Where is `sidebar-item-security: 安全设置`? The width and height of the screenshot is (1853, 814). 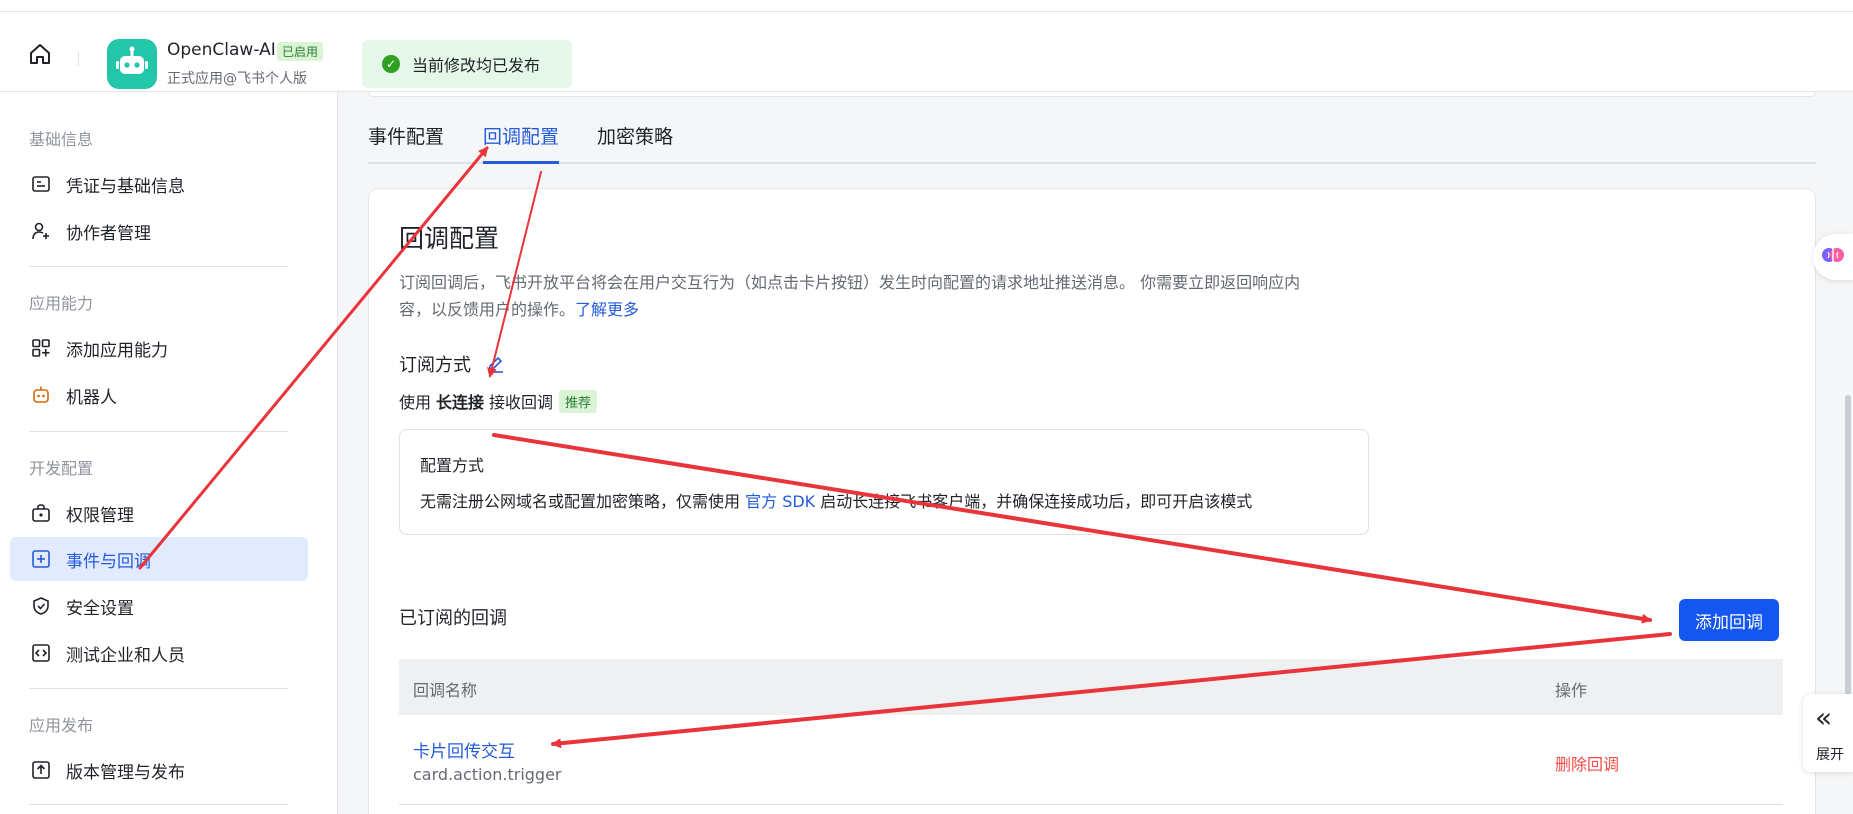 sidebar-item-security: 安全设置 is located at coordinates (159, 606).